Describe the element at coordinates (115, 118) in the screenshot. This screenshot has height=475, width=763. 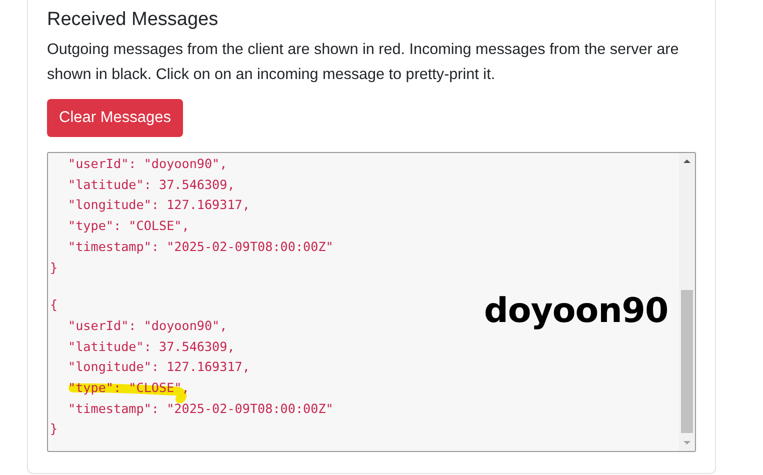
I see `clear-messages-button: Clear Messages` at that location.